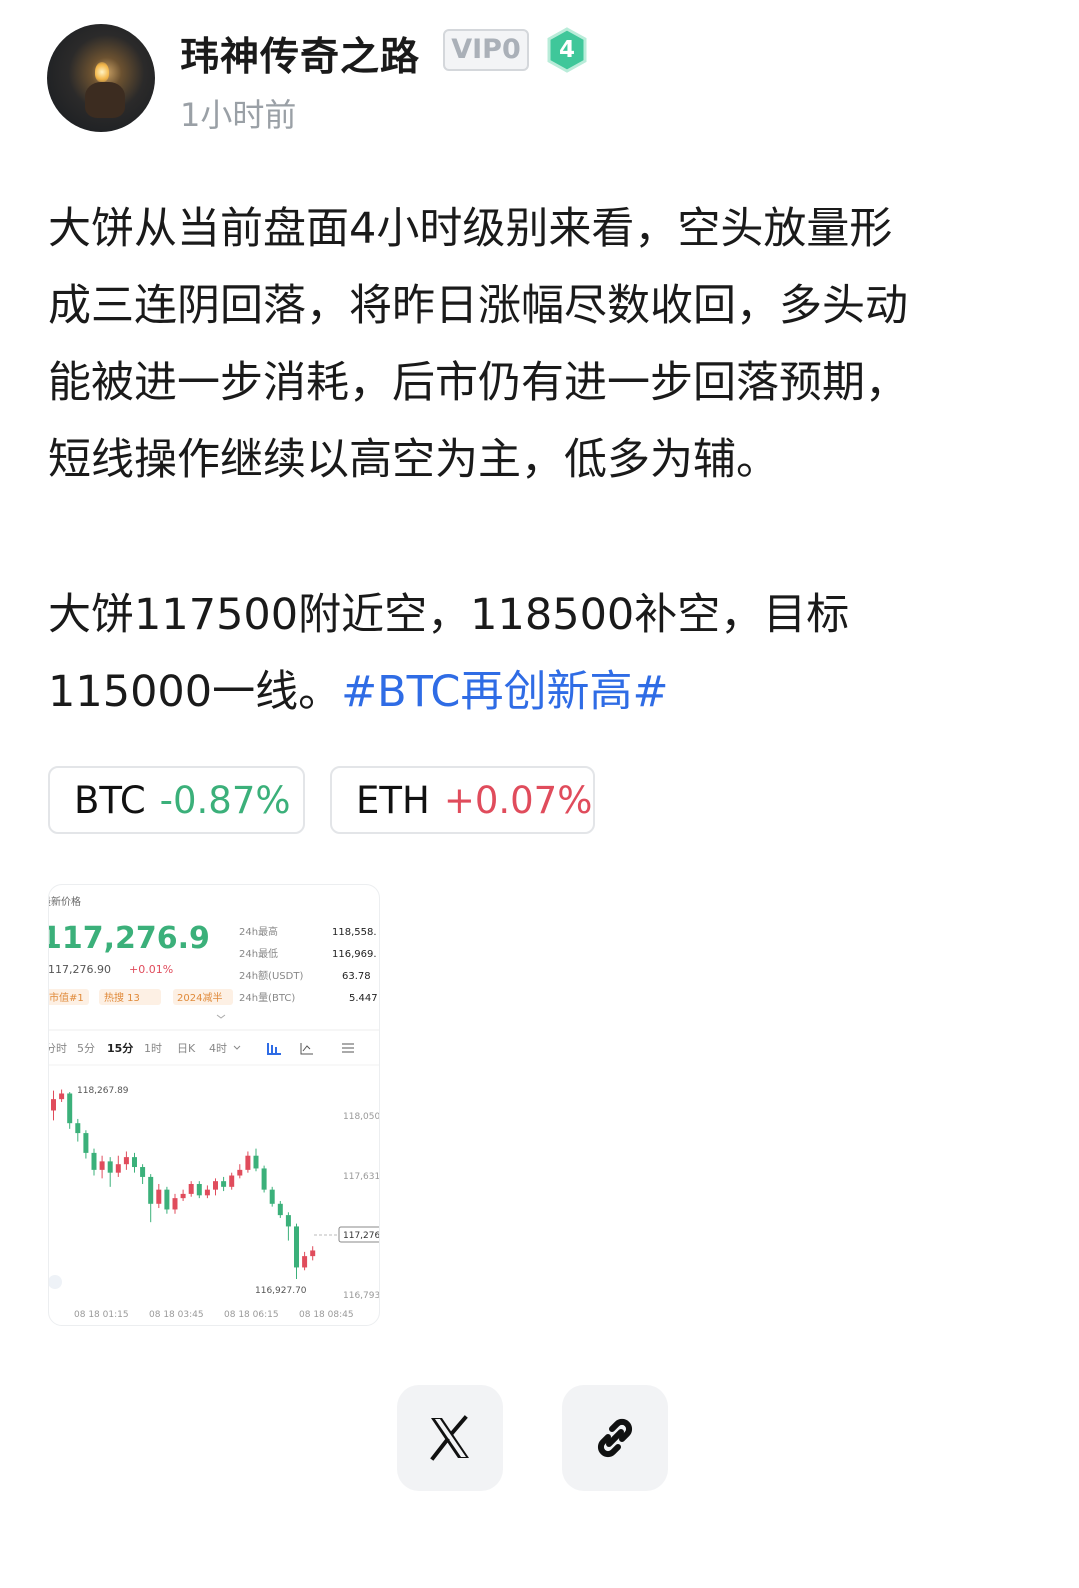 The height and width of the screenshot is (1588, 1079). Describe the element at coordinates (102, 72) in the screenshot. I see `avatar-flame` at that location.